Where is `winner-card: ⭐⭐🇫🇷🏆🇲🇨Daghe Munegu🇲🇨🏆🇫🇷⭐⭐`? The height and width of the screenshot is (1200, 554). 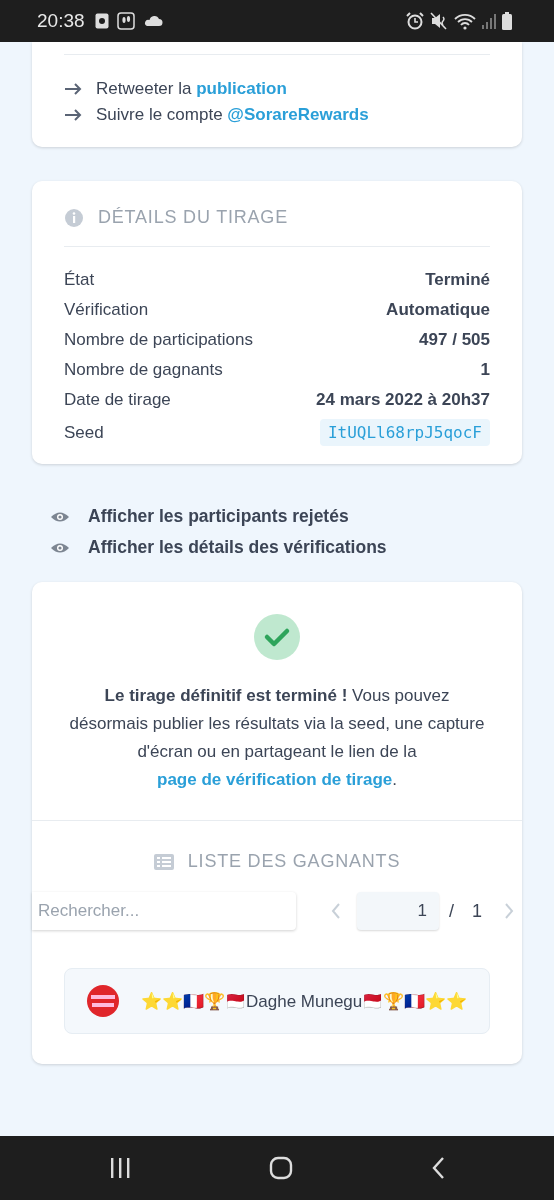 winner-card: ⭐⭐🇫🇷🏆🇲🇨Daghe Munegu🇲🇨🏆🇫🇷⭐⭐ is located at coordinates (277, 1001).